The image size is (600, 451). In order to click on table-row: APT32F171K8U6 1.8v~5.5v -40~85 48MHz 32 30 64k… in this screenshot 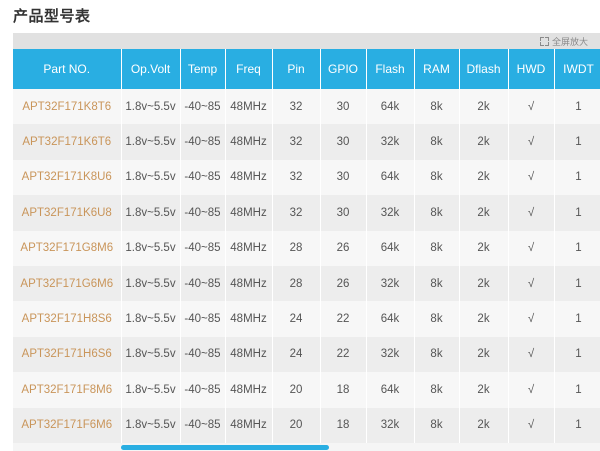, I will do `click(306, 177)`.